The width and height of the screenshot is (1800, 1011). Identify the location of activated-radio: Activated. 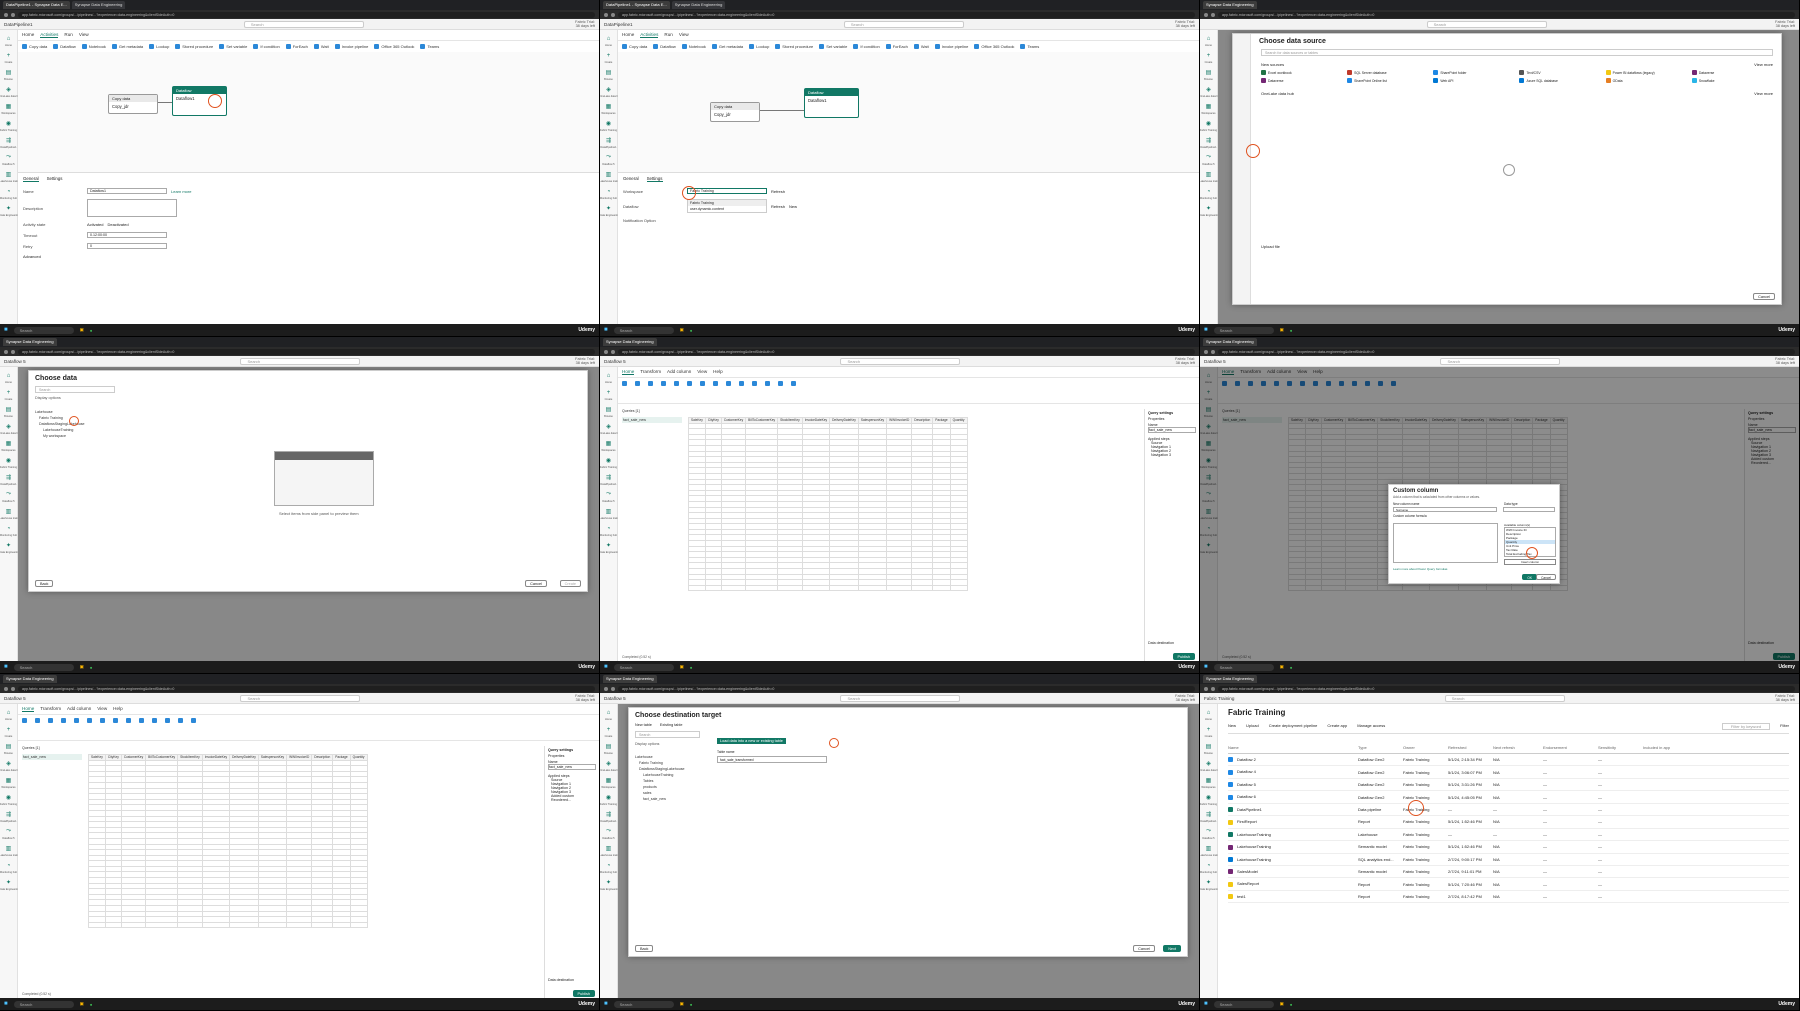
(95, 224).